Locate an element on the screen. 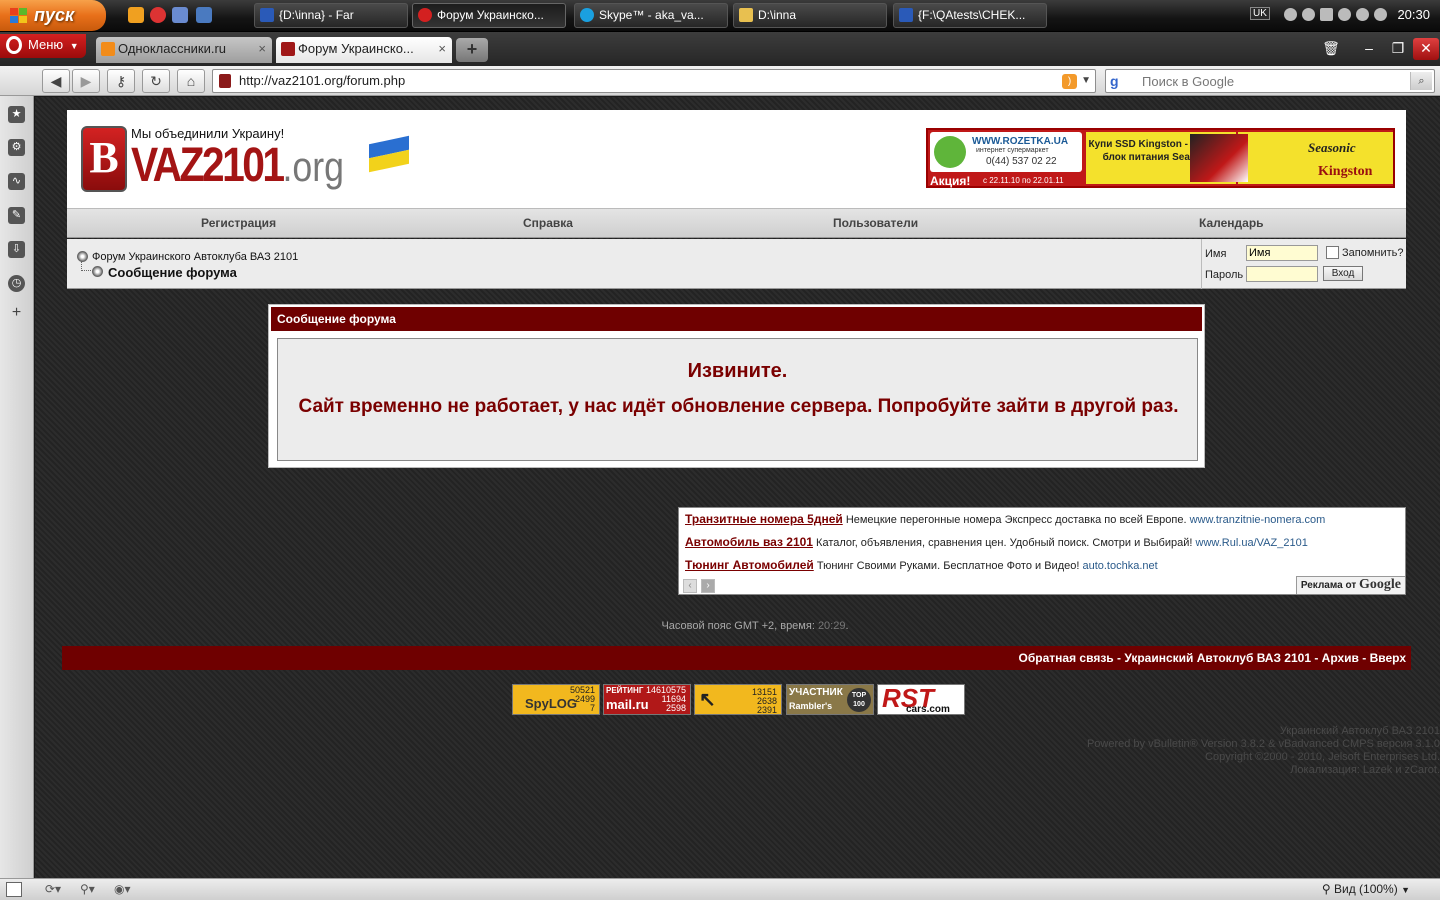  google-search-engine-icon: g is located at coordinates (1124, 81).